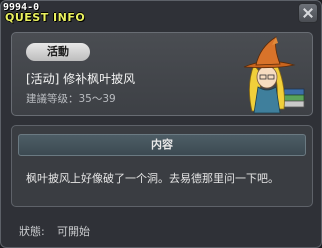  What do you see at coordinates (308, 13) in the screenshot?
I see `close-button` at bounding box center [308, 13].